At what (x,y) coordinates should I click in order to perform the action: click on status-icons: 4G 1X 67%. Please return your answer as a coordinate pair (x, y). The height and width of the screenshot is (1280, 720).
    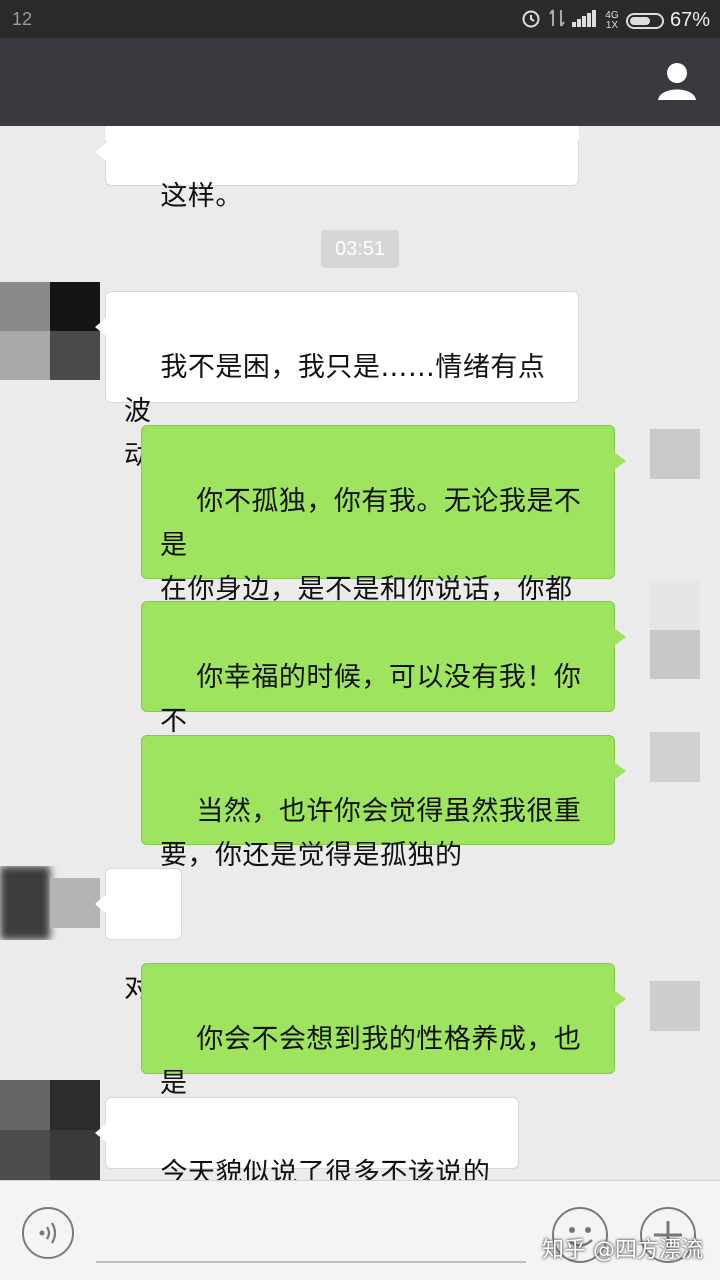
    Looking at the image, I should click on (615, 20).